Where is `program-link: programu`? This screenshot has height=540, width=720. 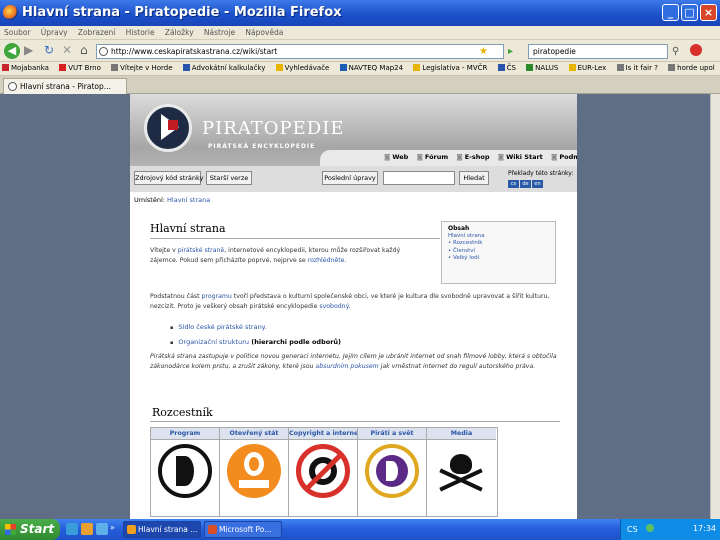 program-link: programu is located at coordinates (217, 296).